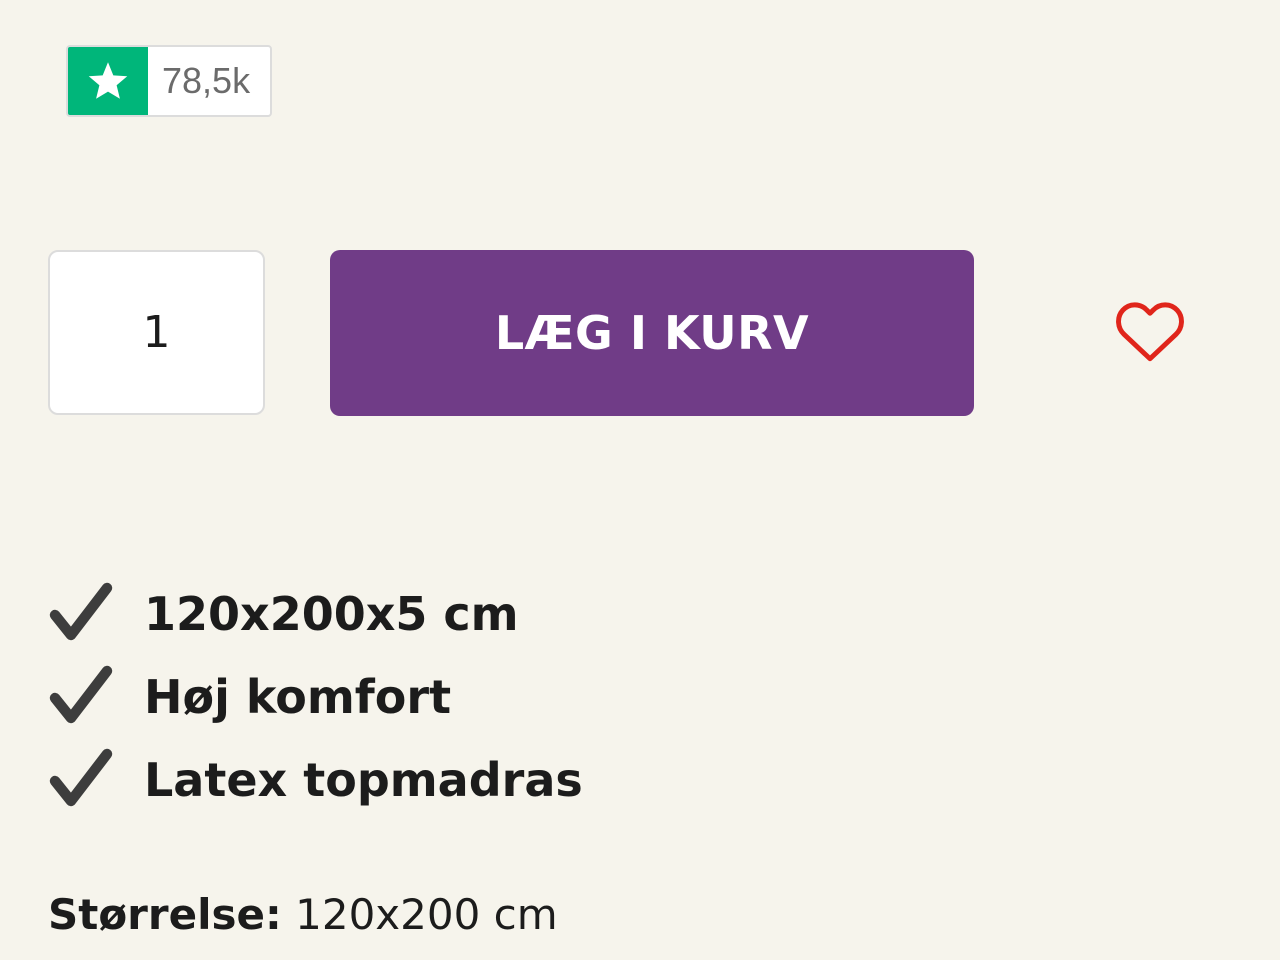  I want to click on feature-text: Latex topmadras, so click(363, 779).